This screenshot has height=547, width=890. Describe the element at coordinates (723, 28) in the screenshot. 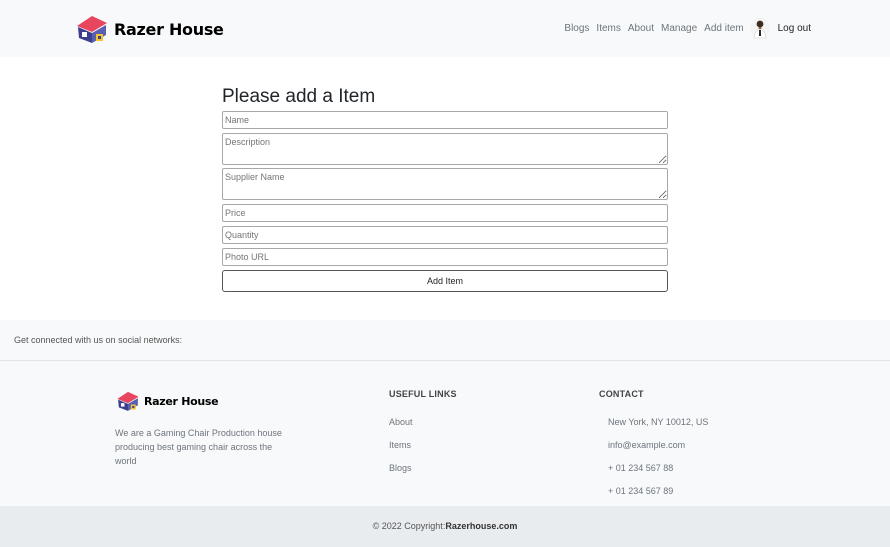

I see `nav-add-item: Add item` at that location.